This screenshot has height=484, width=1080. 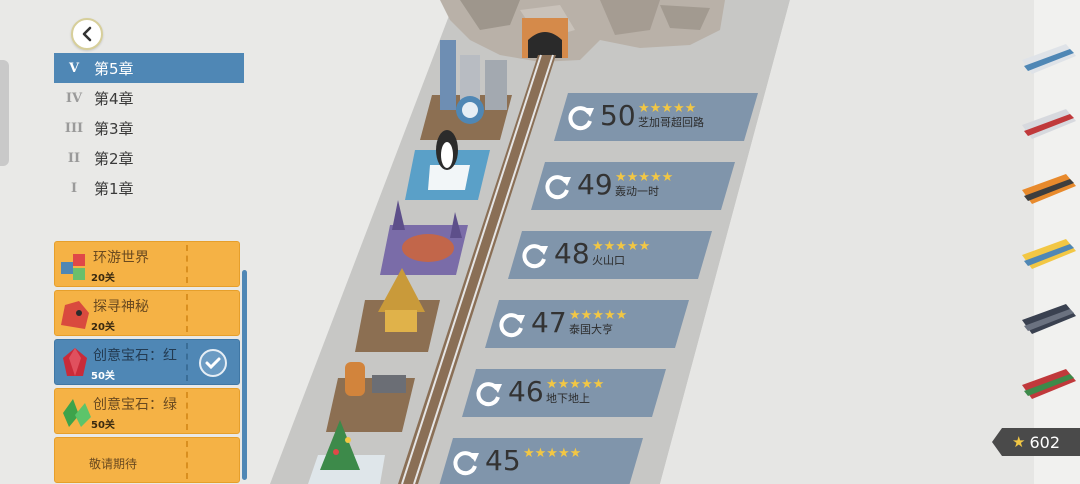 I want to click on pack-title: 探寻神秘, so click(x=121, y=307).